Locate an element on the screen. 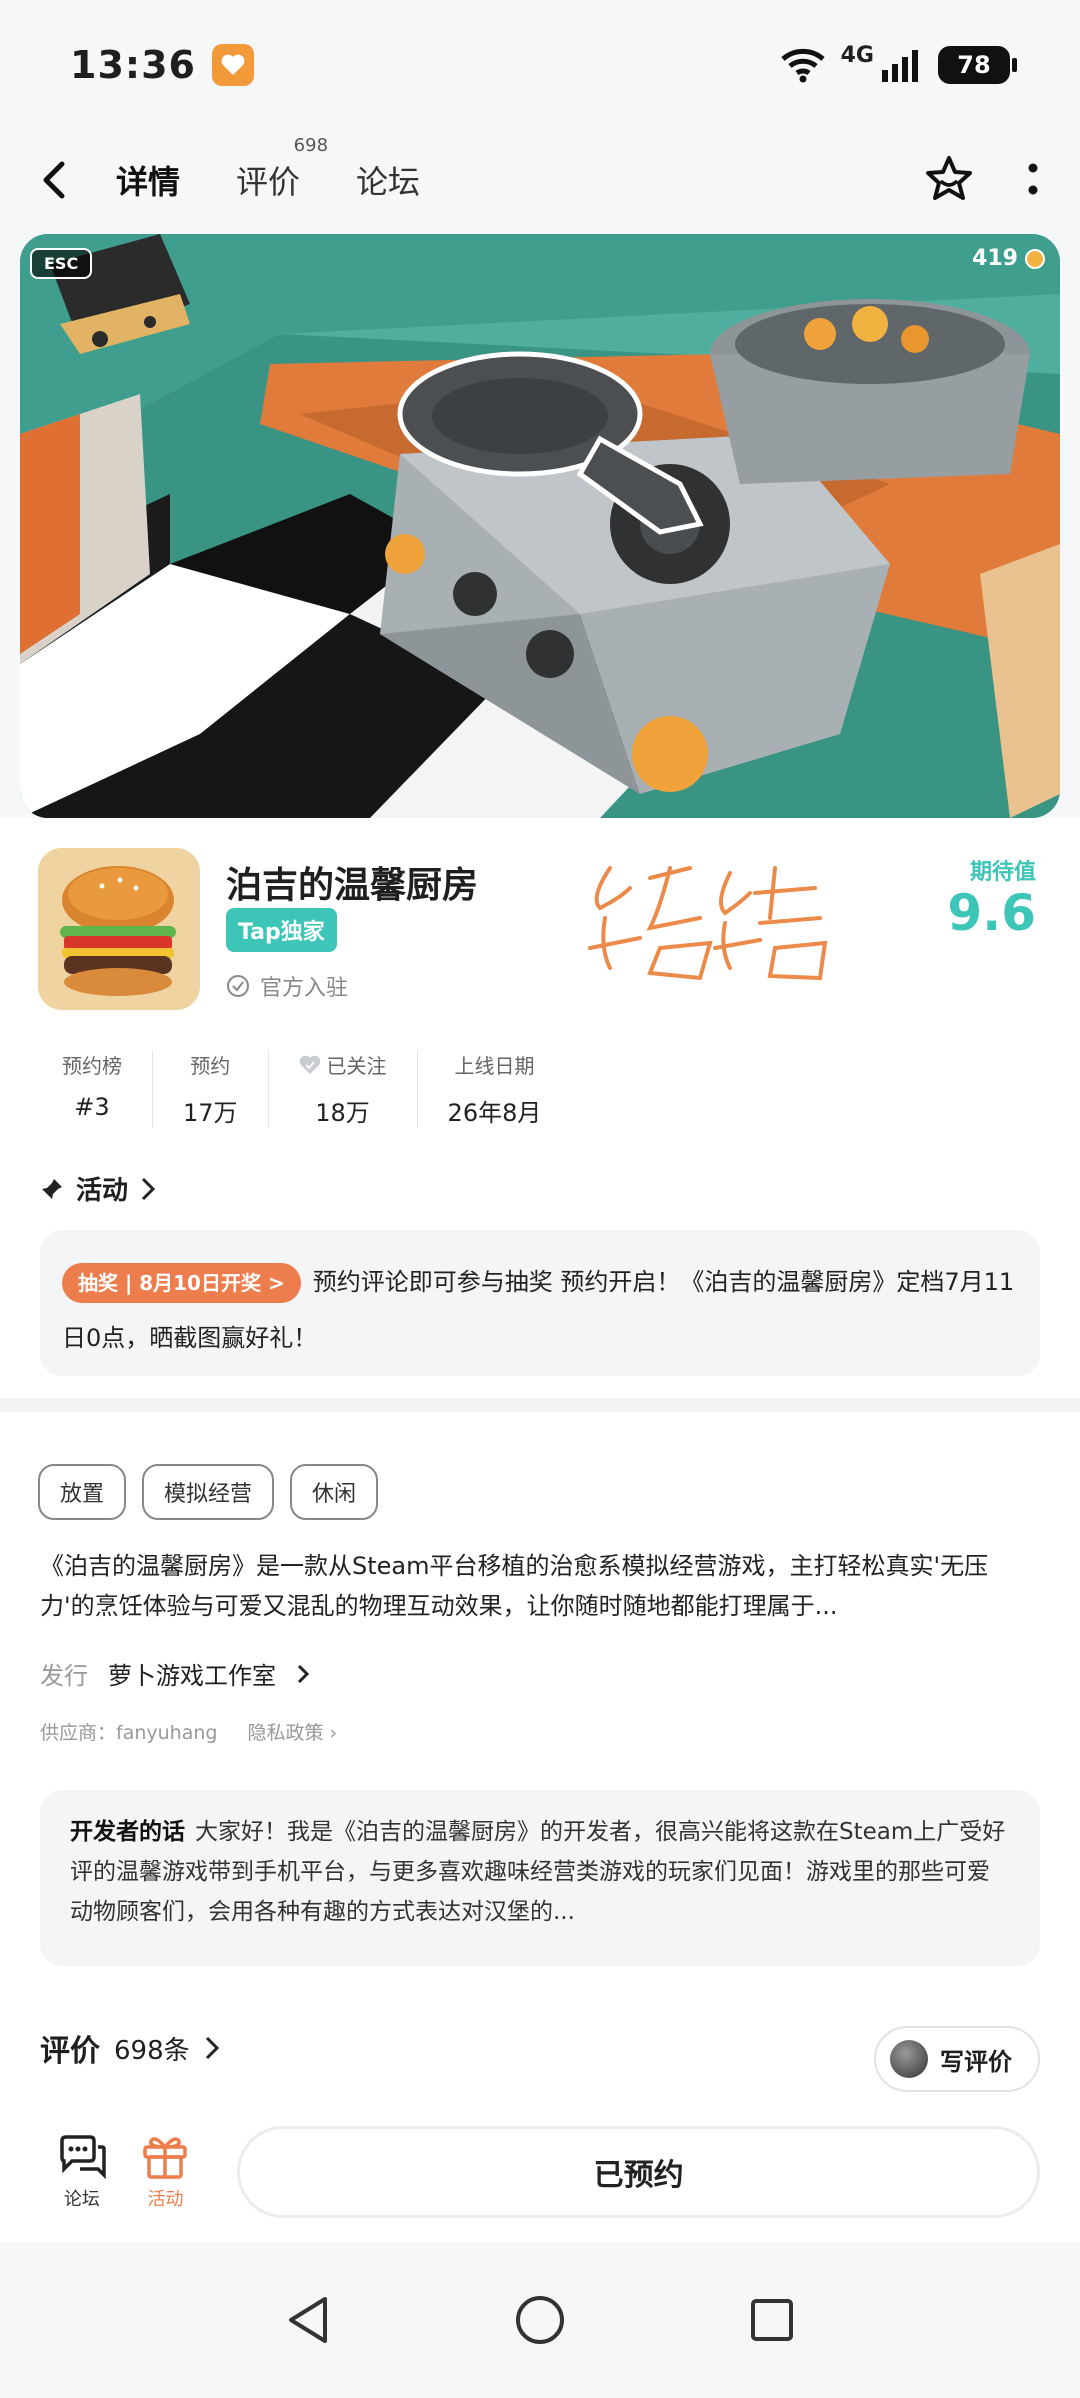 This screenshot has width=1080, height=2398. write-review-label: 写评价 is located at coordinates (976, 2061).